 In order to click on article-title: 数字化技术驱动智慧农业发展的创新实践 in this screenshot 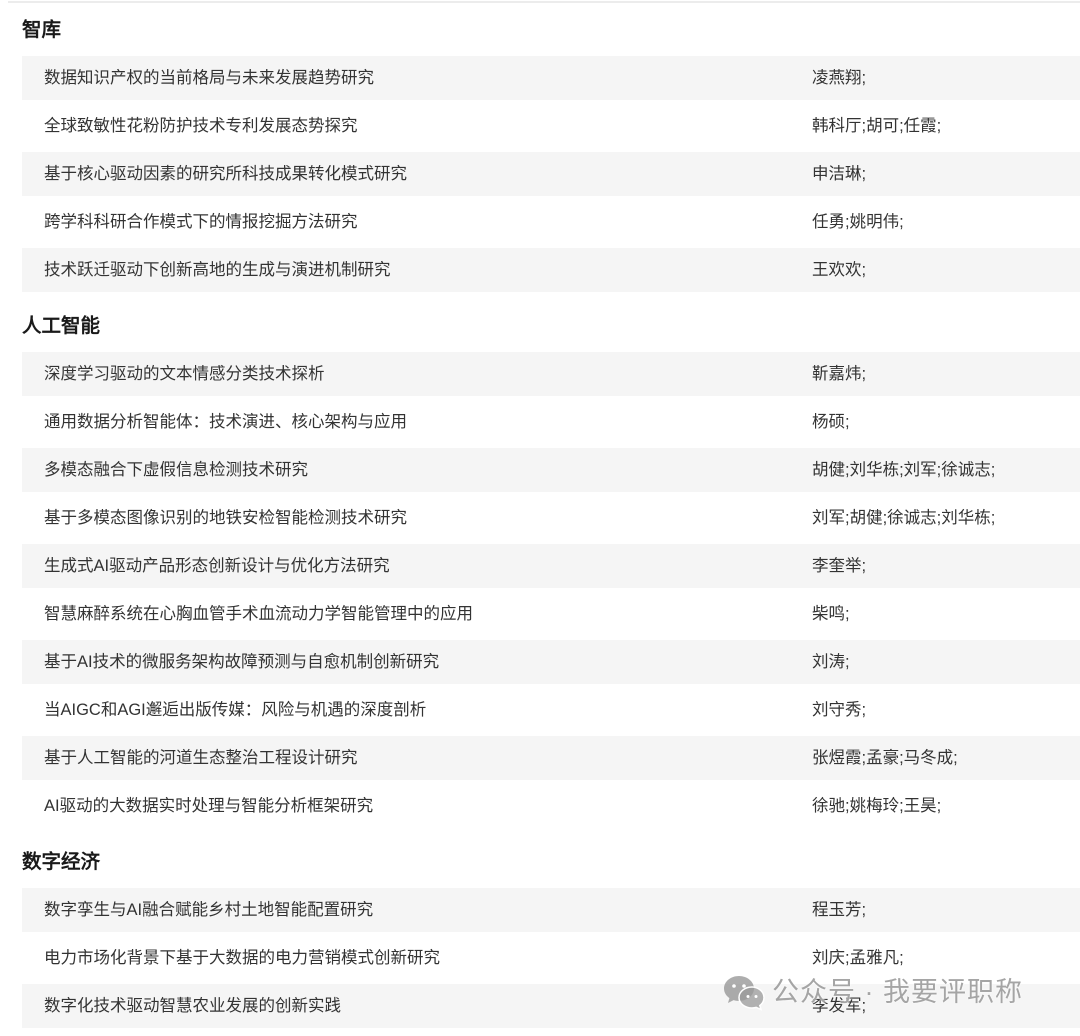, I will do `click(192, 1006)`.